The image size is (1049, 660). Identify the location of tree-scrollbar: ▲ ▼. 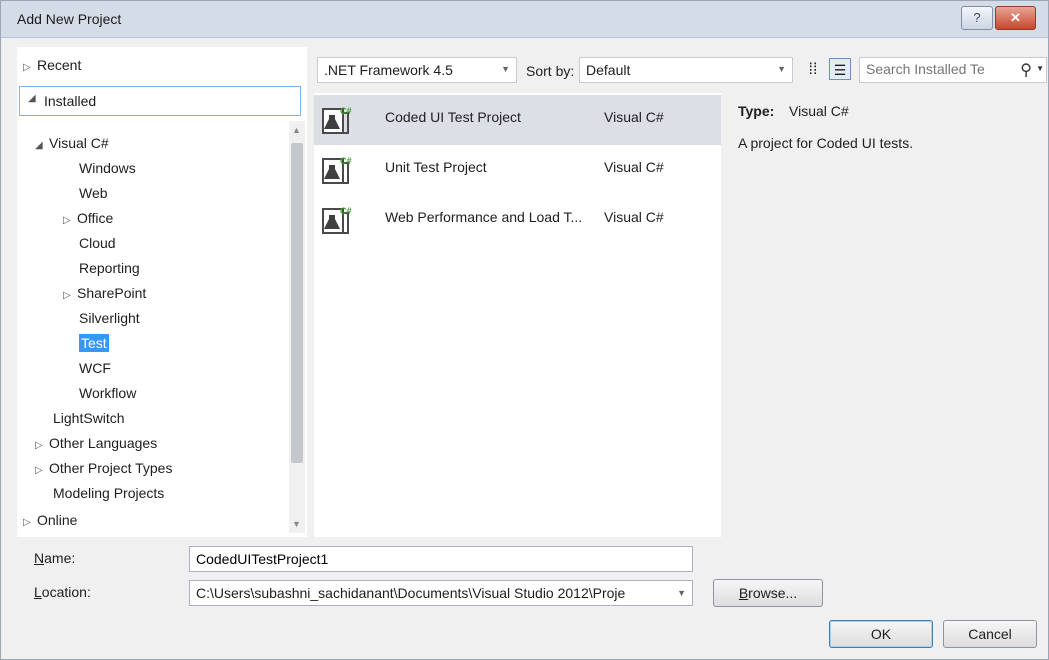
(297, 327).